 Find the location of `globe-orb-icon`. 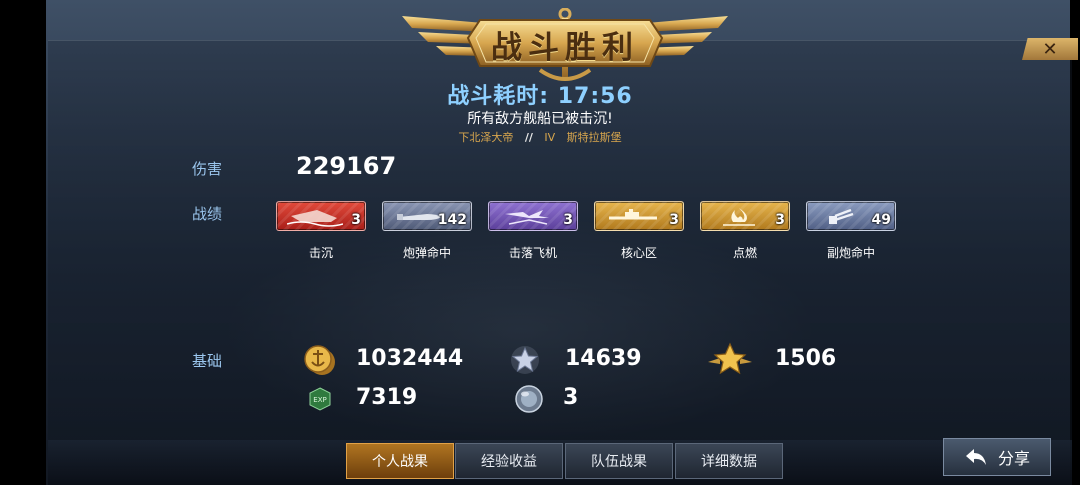

globe-orb-icon is located at coordinates (529, 399).